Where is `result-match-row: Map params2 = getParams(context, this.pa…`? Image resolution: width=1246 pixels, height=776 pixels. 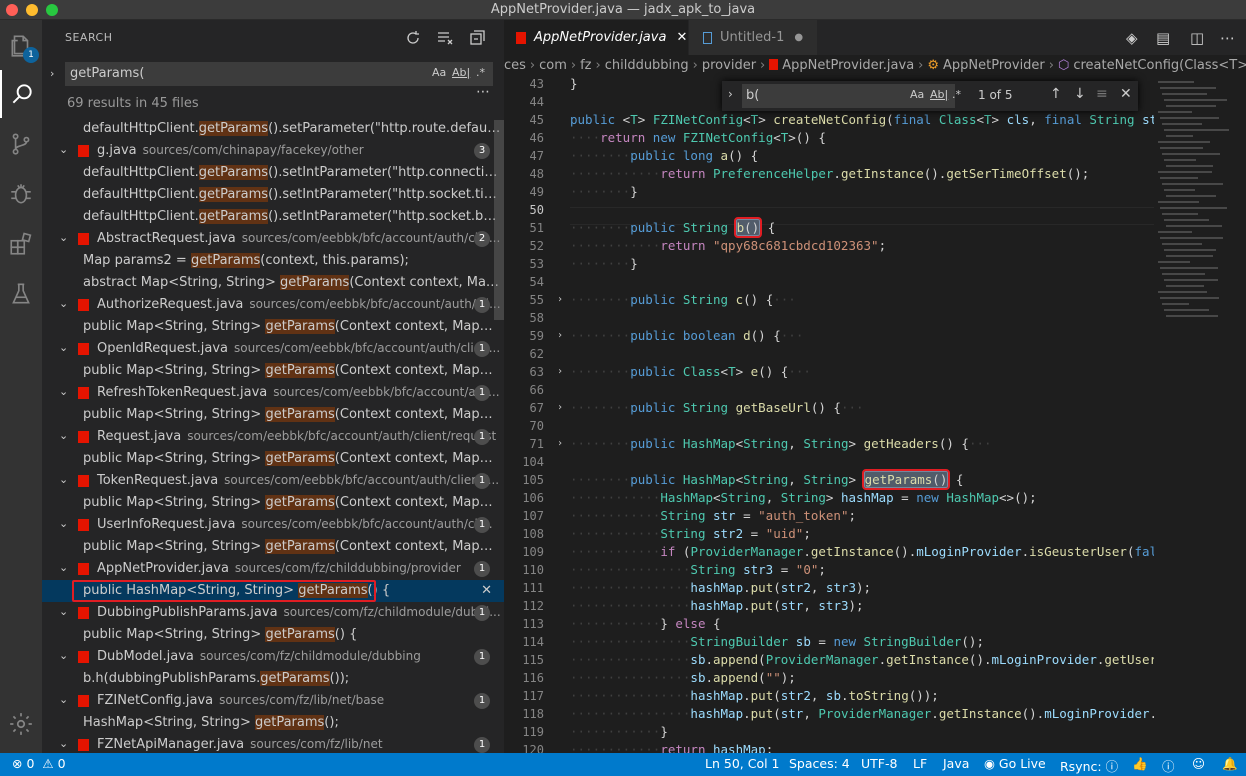
result-match-row: Map params2 = getParams(context, this.pa… is located at coordinates (273, 261).